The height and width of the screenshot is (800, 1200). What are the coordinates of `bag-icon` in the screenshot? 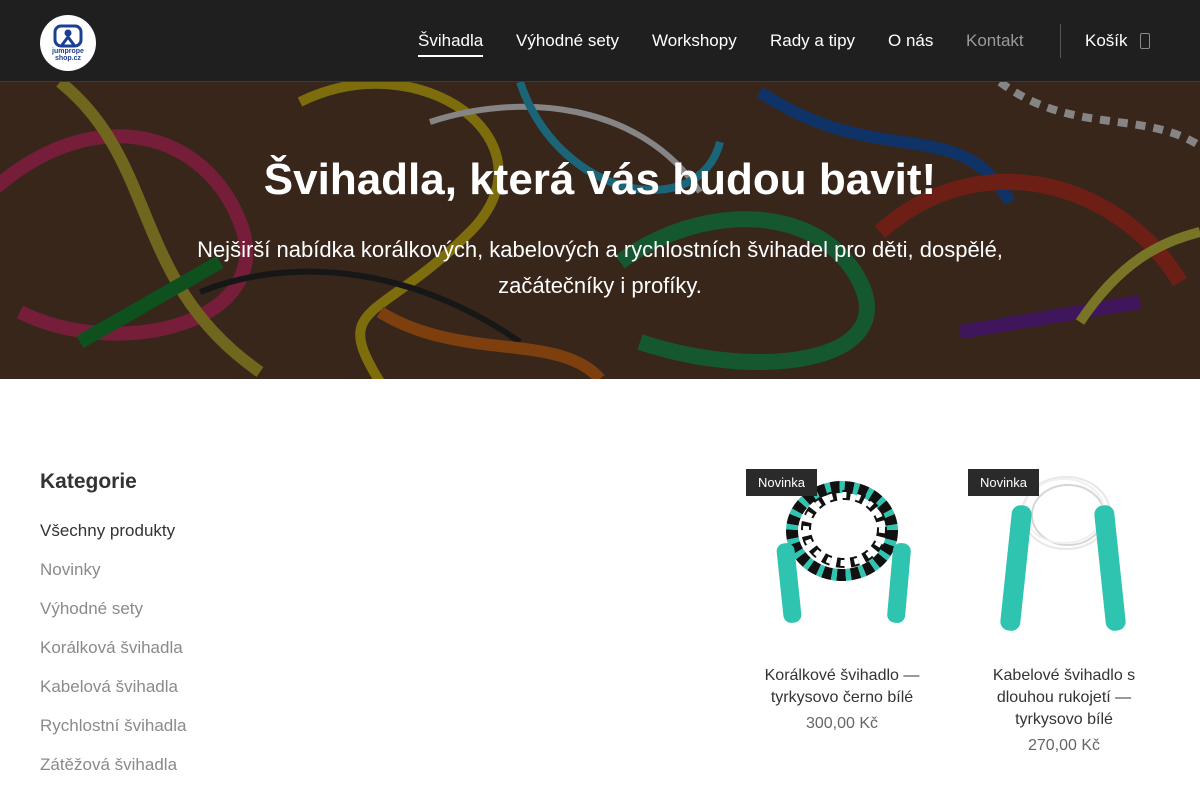 It's located at (1144, 41).